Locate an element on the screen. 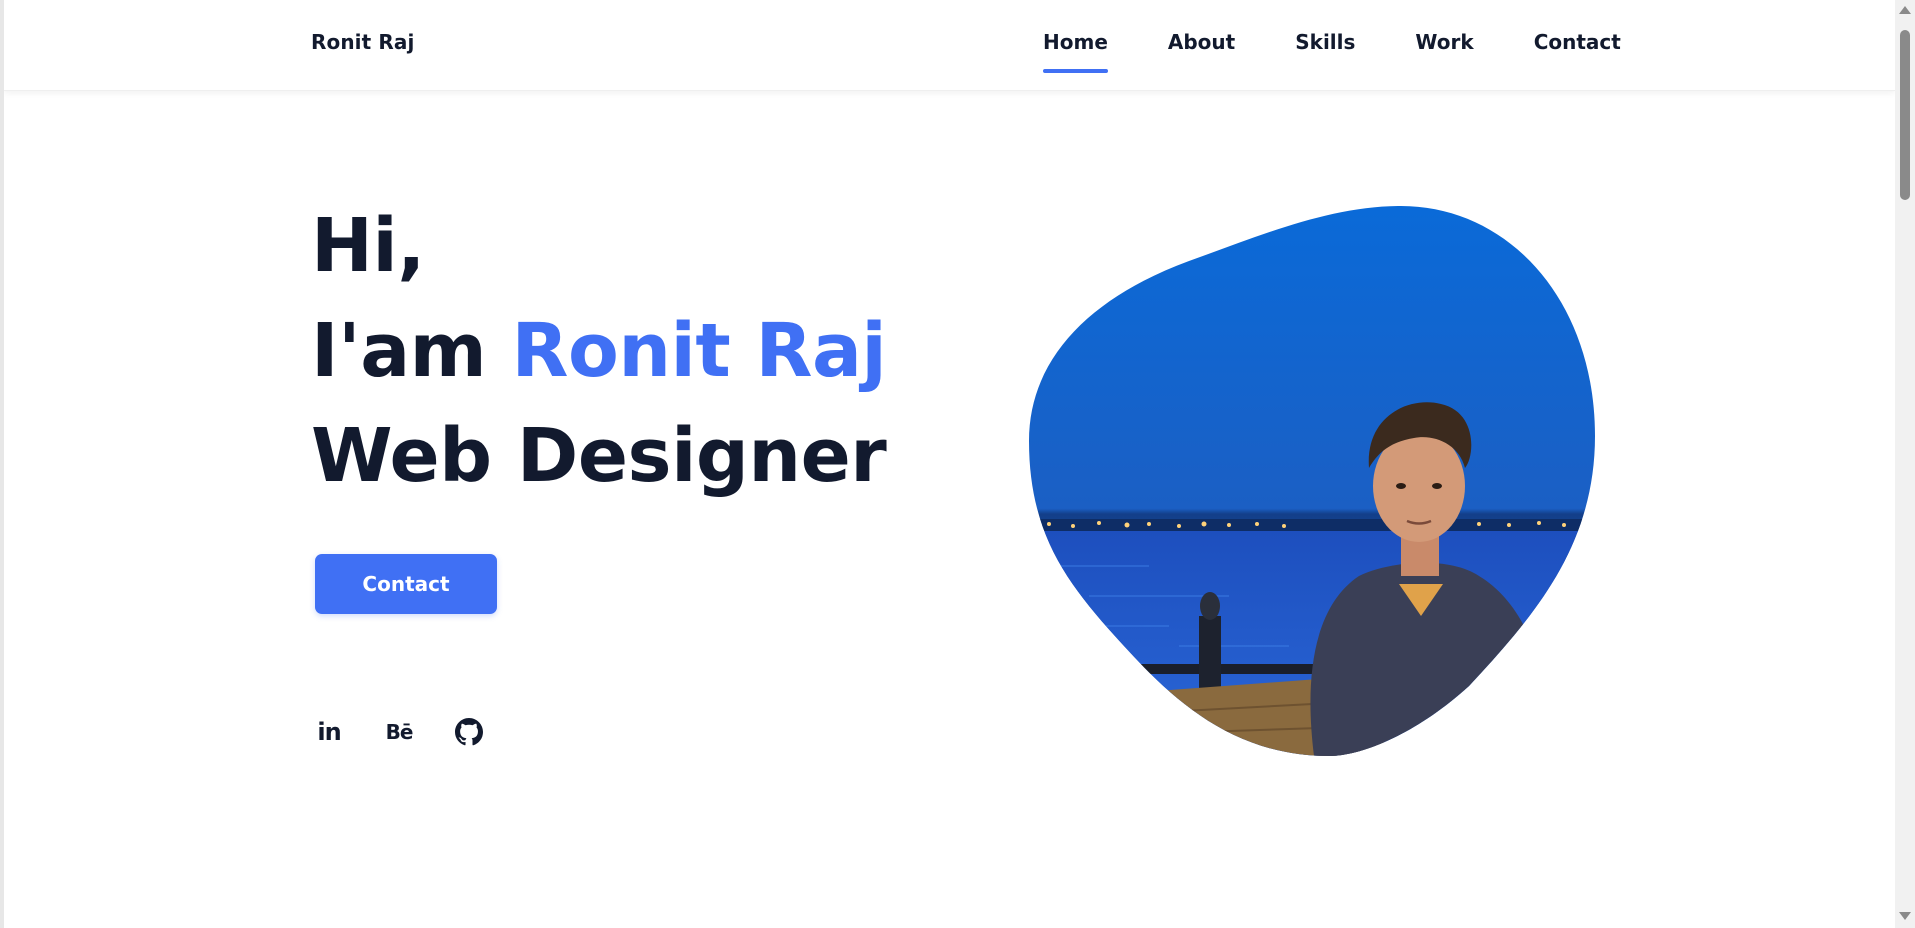 This screenshot has width=1915, height=928. social-links: in Bē is located at coordinates (399, 732).